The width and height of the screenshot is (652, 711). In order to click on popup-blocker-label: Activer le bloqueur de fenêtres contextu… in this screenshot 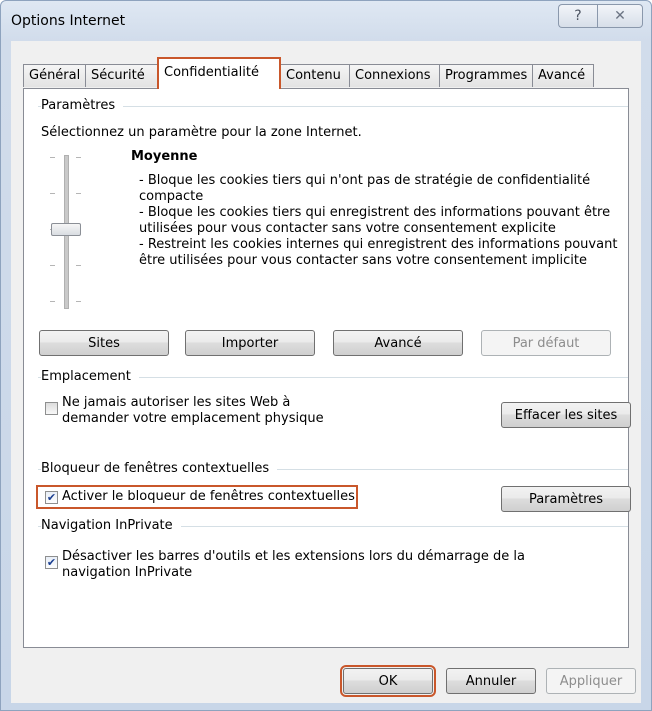, I will do `click(208, 496)`.